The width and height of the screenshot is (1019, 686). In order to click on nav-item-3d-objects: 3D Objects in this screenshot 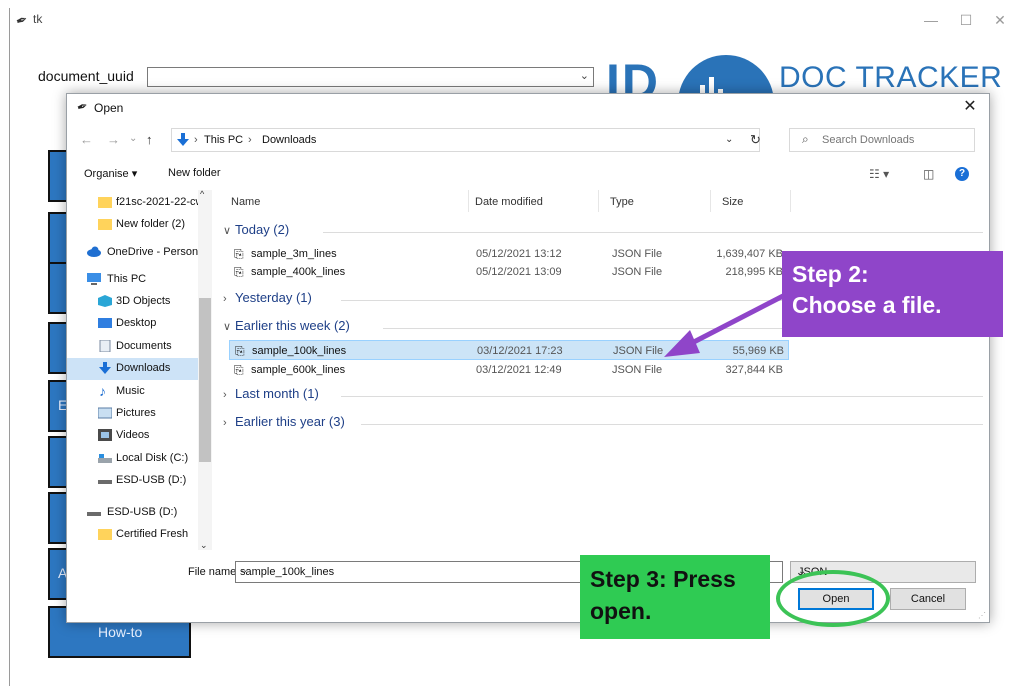, I will do `click(134, 302)`.